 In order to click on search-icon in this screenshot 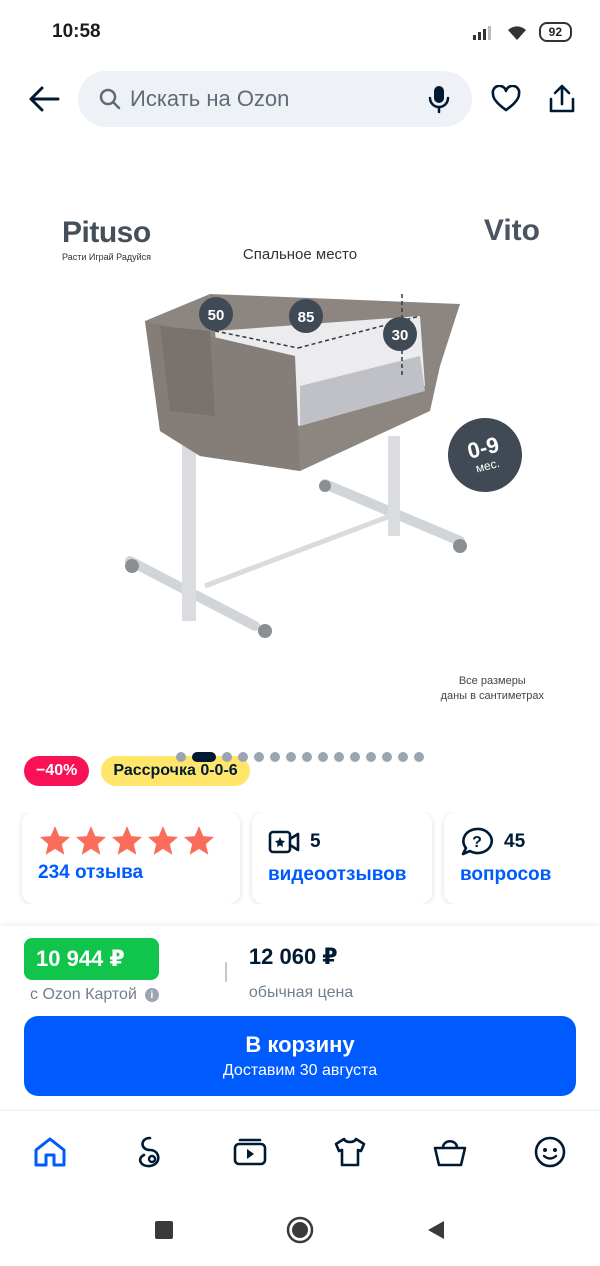, I will do `click(110, 99)`.